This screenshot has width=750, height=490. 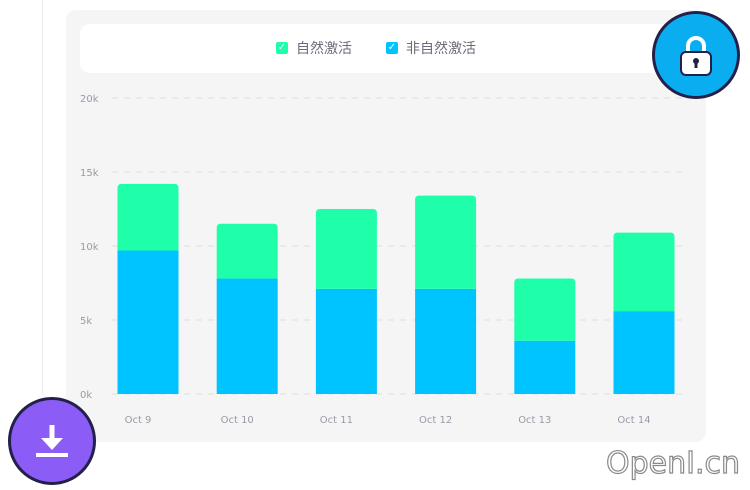 I want to click on lock-button, so click(x=696, y=55).